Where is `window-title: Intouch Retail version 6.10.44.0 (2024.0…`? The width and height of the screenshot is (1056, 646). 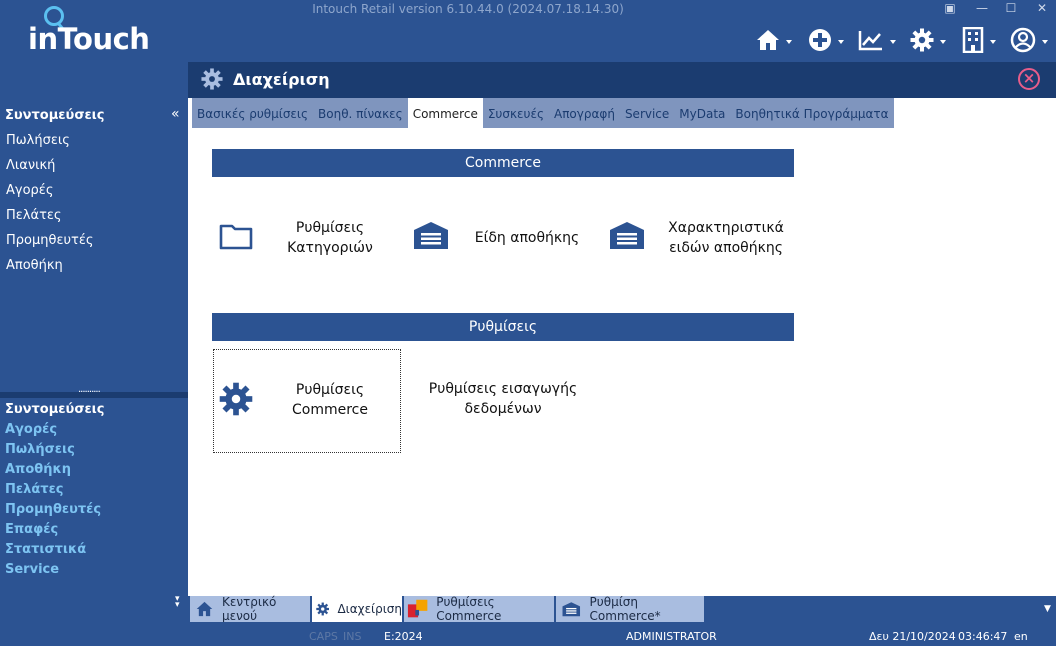 window-title: Intouch Retail version 6.10.44.0 (2024.0… is located at coordinates (468, 9).